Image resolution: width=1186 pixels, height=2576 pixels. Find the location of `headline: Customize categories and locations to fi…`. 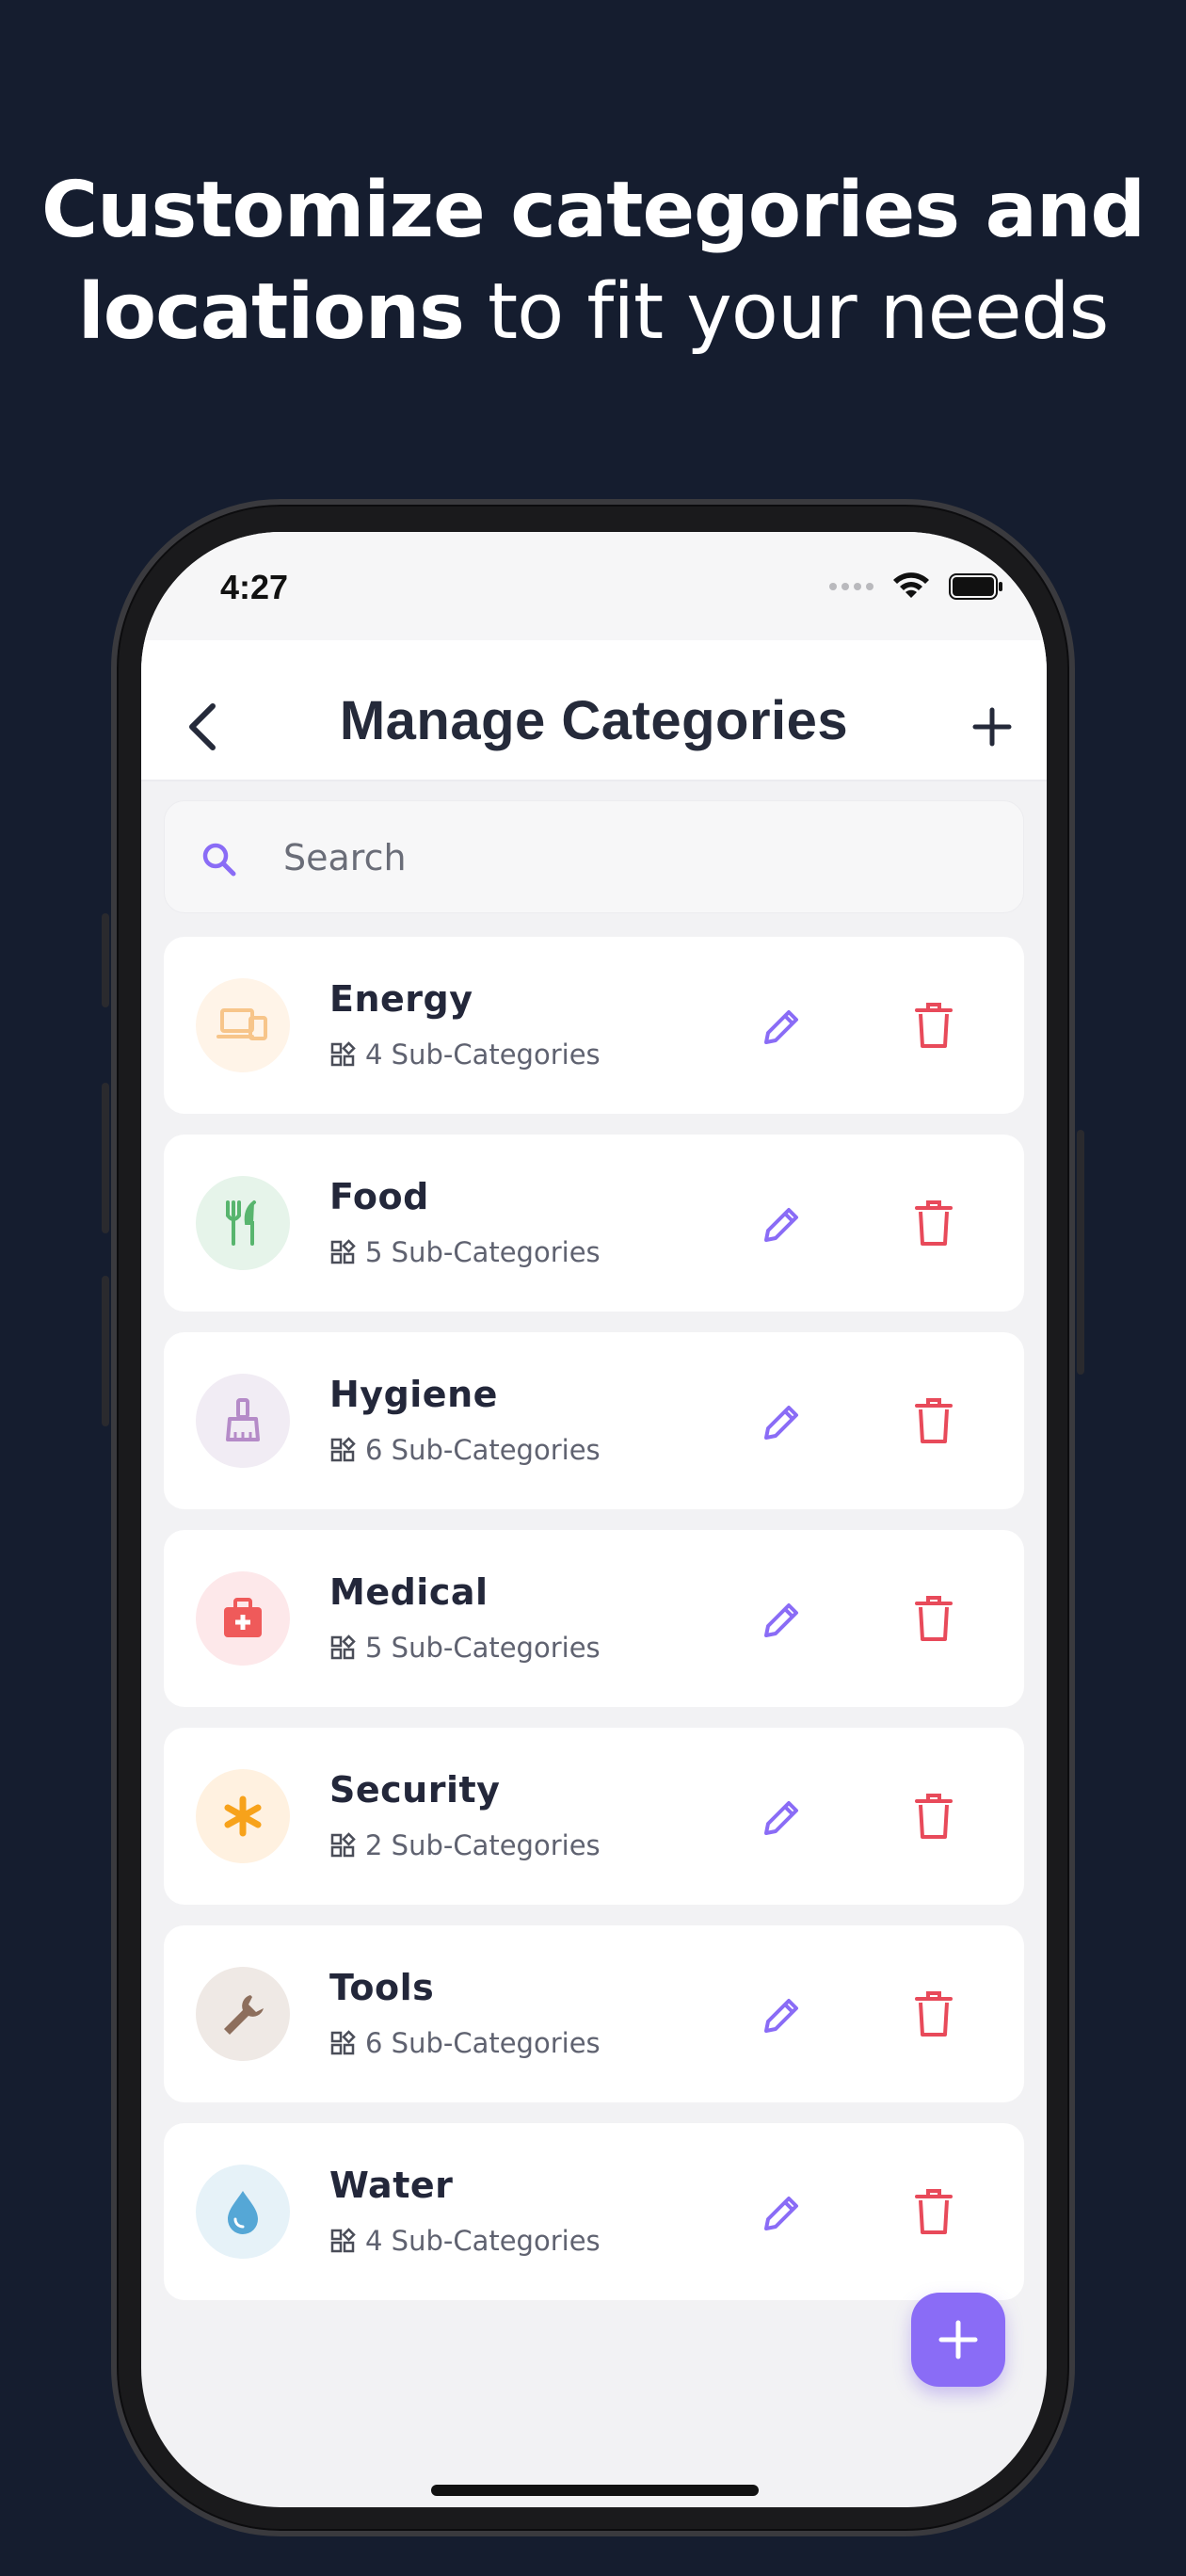

headline: Customize categories and locations to fi… is located at coordinates (593, 261).